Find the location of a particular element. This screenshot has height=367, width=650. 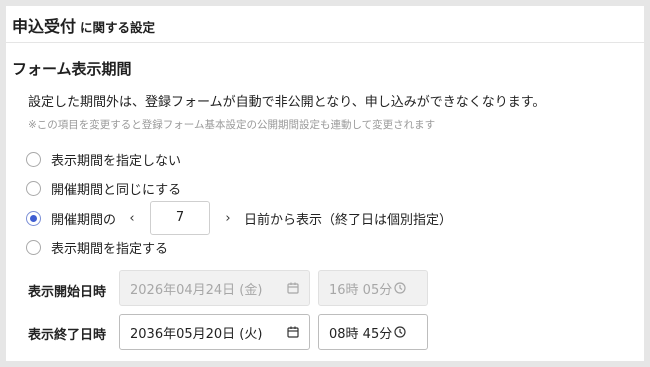

start-time-input: 16時 05分 is located at coordinates (373, 288).